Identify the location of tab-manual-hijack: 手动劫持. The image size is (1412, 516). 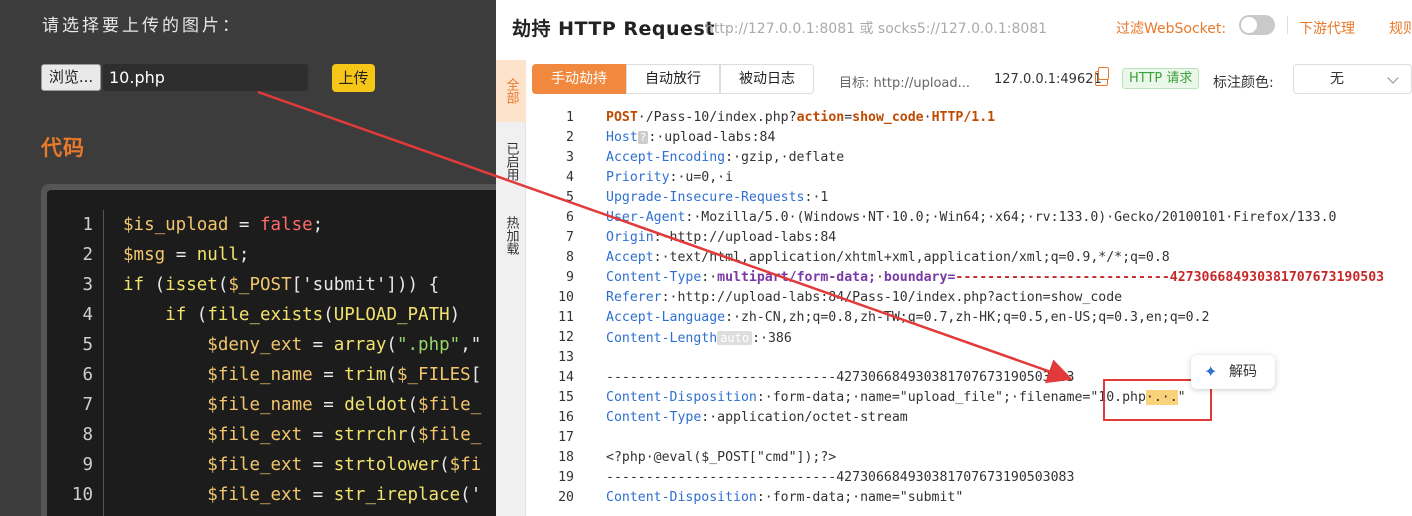
(579, 79).